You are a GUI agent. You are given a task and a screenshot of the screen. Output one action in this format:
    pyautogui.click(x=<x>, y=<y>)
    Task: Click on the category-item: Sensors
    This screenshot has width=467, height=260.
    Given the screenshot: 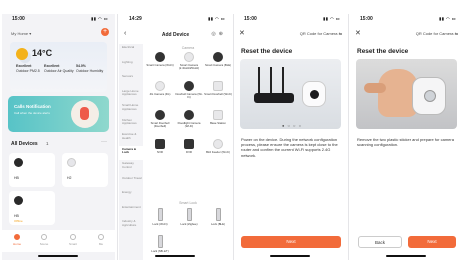 What is the action you would take?
    pyautogui.click(x=131, y=80)
    